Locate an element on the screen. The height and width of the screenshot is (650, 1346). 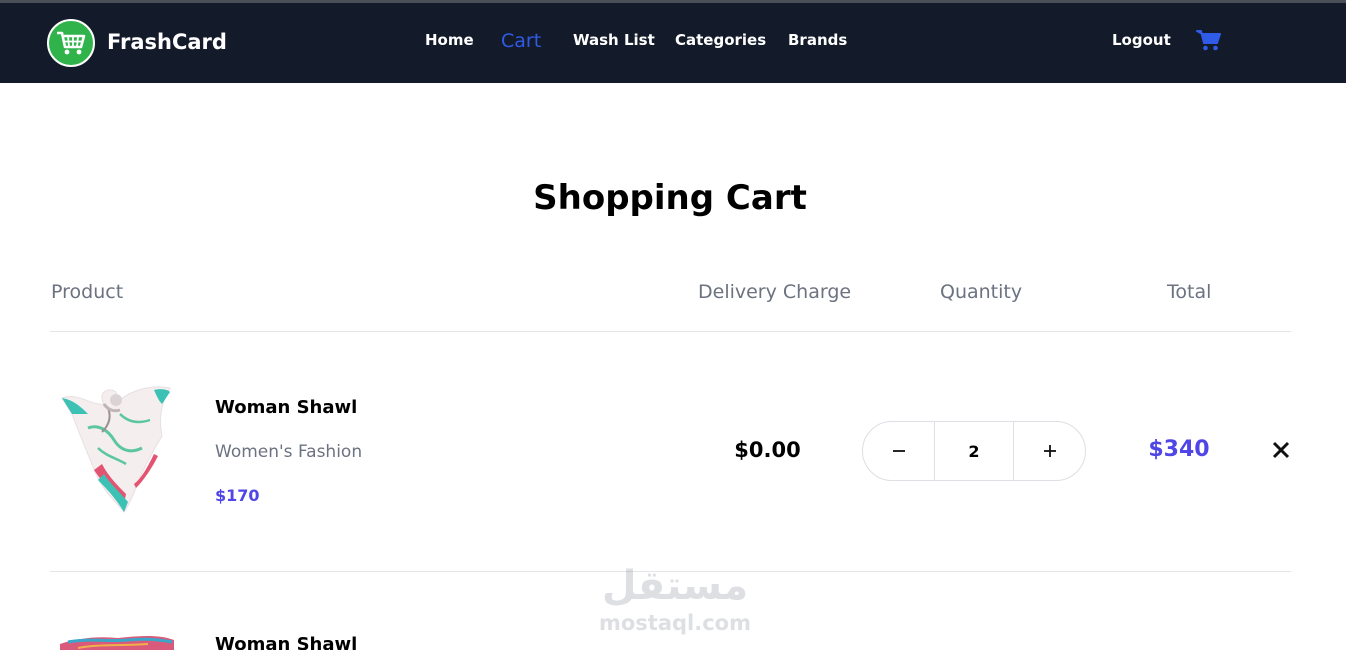
nav-link-home: Home is located at coordinates (449, 40).